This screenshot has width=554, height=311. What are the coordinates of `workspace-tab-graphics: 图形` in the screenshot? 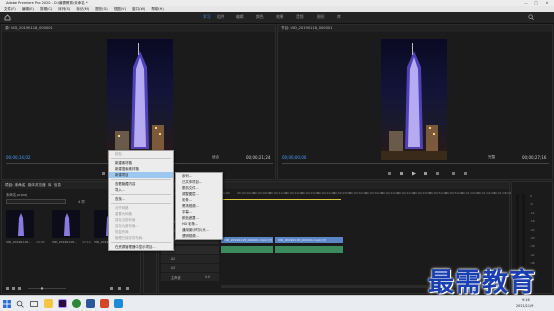 It's located at (321, 17).